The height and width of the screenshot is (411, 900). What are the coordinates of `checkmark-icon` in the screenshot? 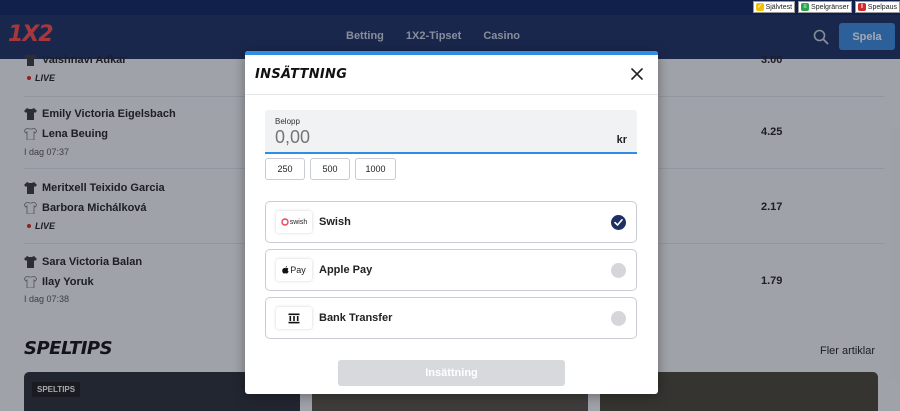 It's located at (618, 222).